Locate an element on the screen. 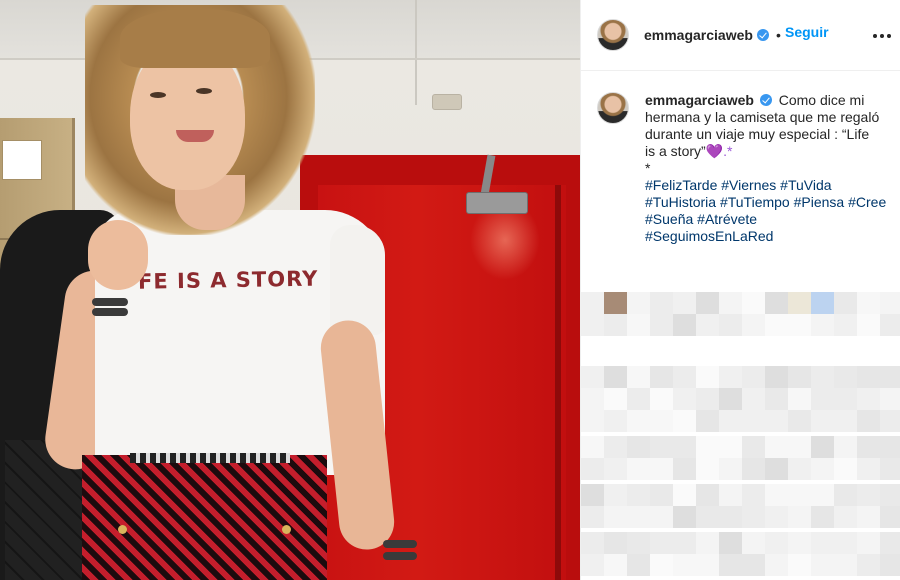 This screenshot has width=900, height=580. author-avatar is located at coordinates (613, 35).